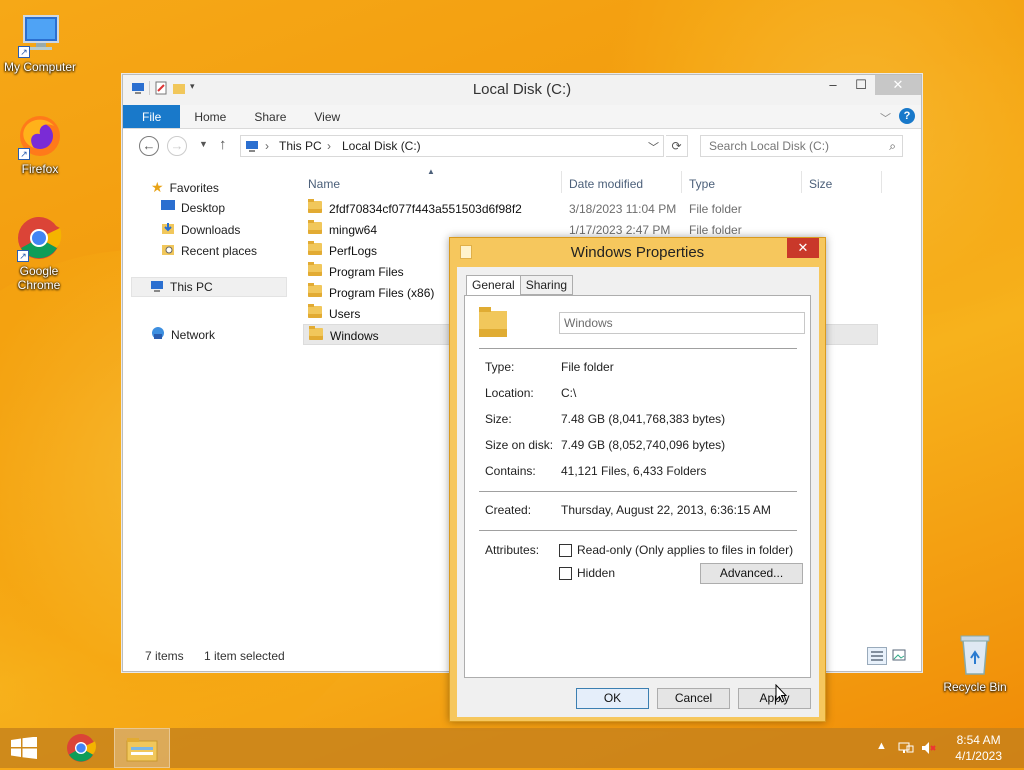 The height and width of the screenshot is (770, 1024). Describe the element at coordinates (565, 550) in the screenshot. I see `readonly-checkbox` at that location.